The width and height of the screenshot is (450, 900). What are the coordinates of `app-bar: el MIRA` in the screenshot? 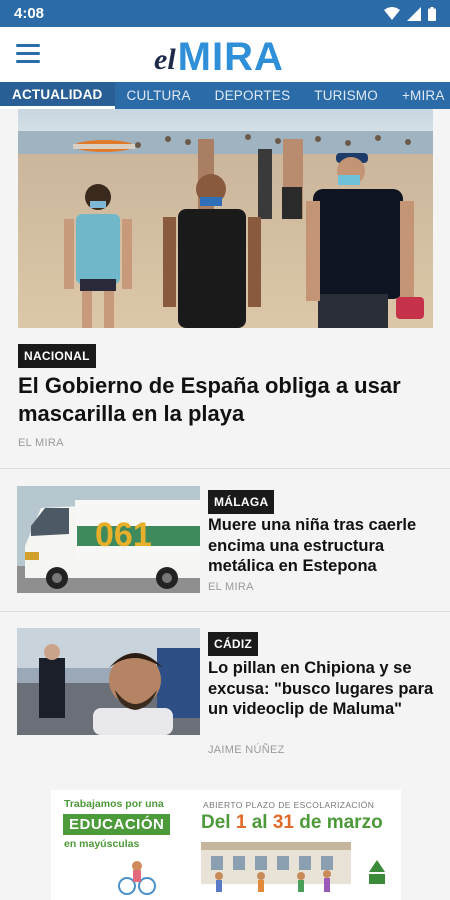 It's located at (225, 54).